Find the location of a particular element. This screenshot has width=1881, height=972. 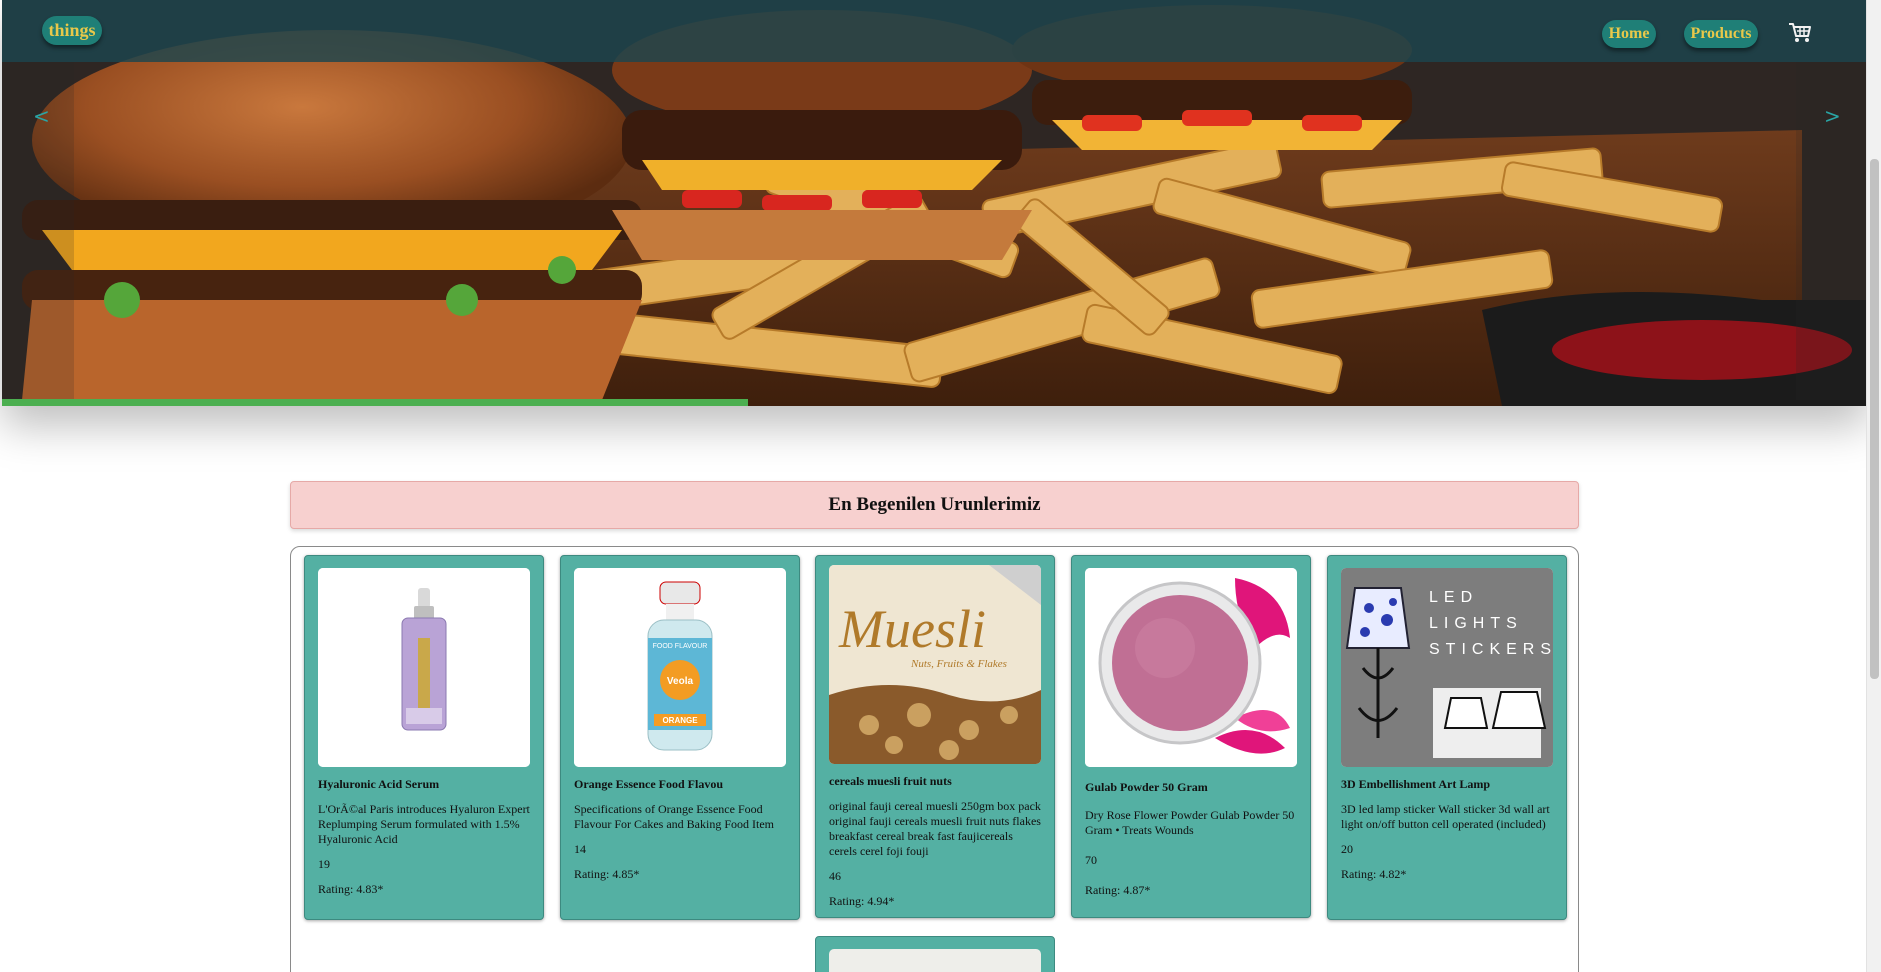

product-card-partial is located at coordinates (935, 954).